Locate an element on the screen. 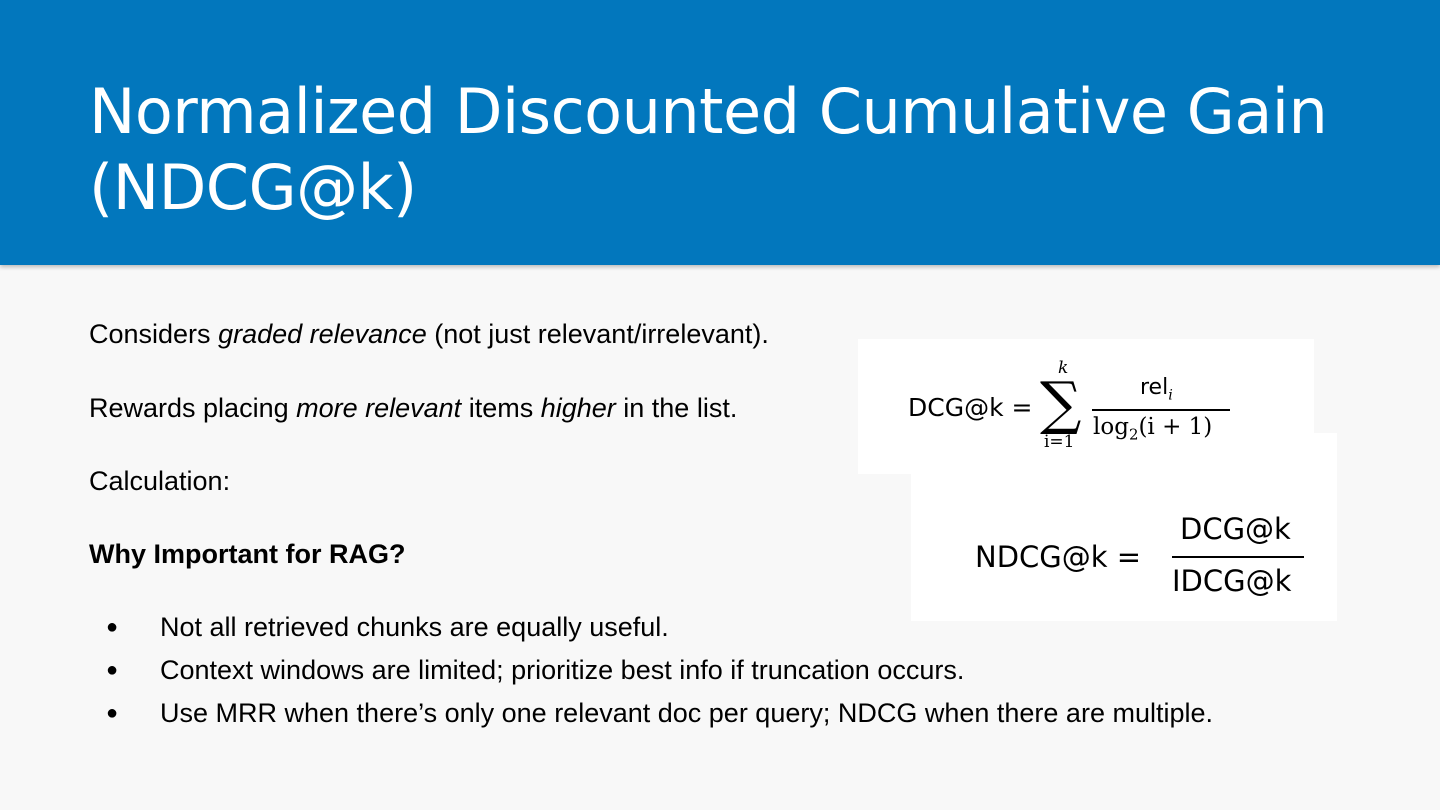  dcg-numerator: reli is located at coordinates (1156, 389).